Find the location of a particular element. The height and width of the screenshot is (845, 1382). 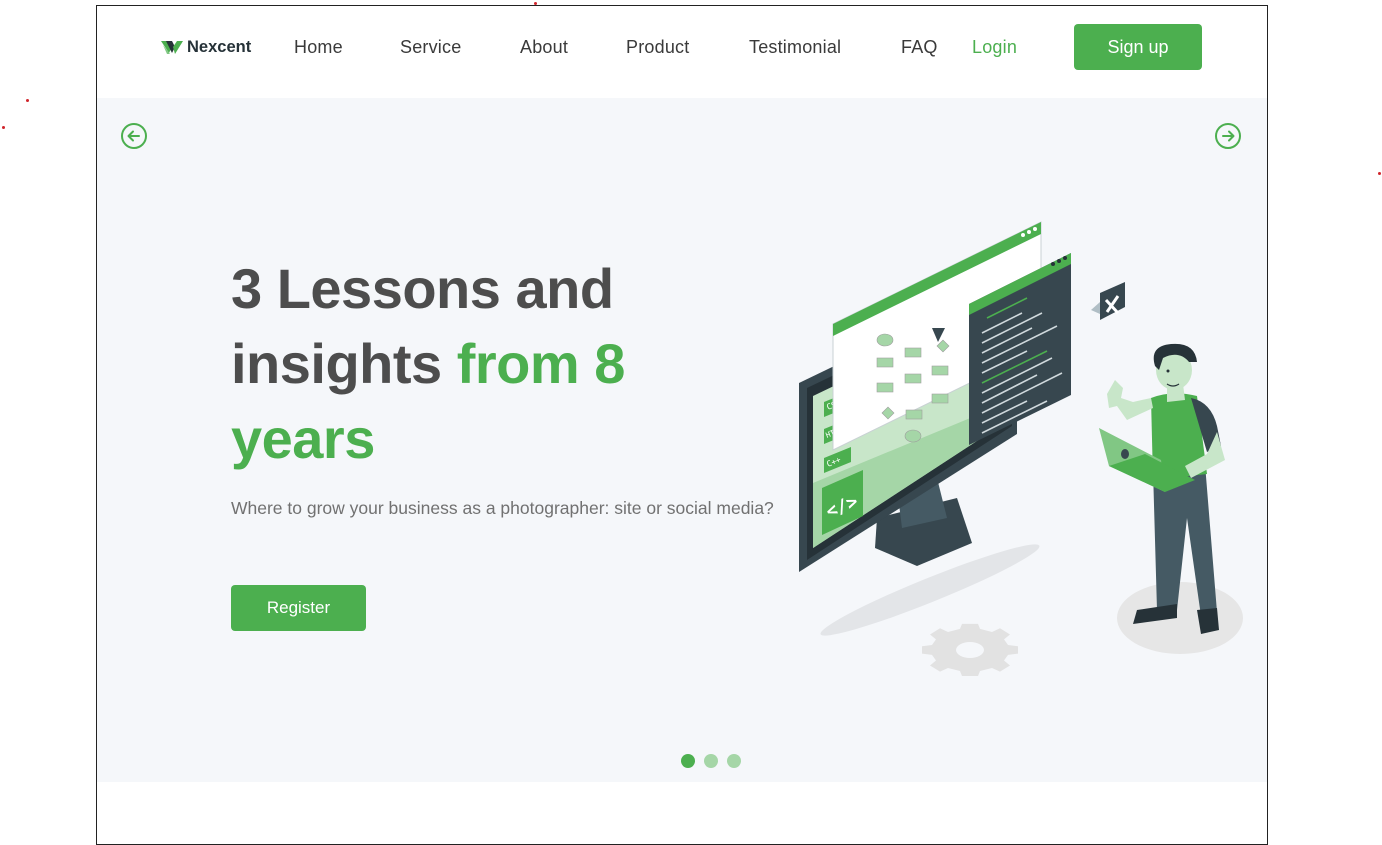

nav-home: Home is located at coordinates (318, 47).